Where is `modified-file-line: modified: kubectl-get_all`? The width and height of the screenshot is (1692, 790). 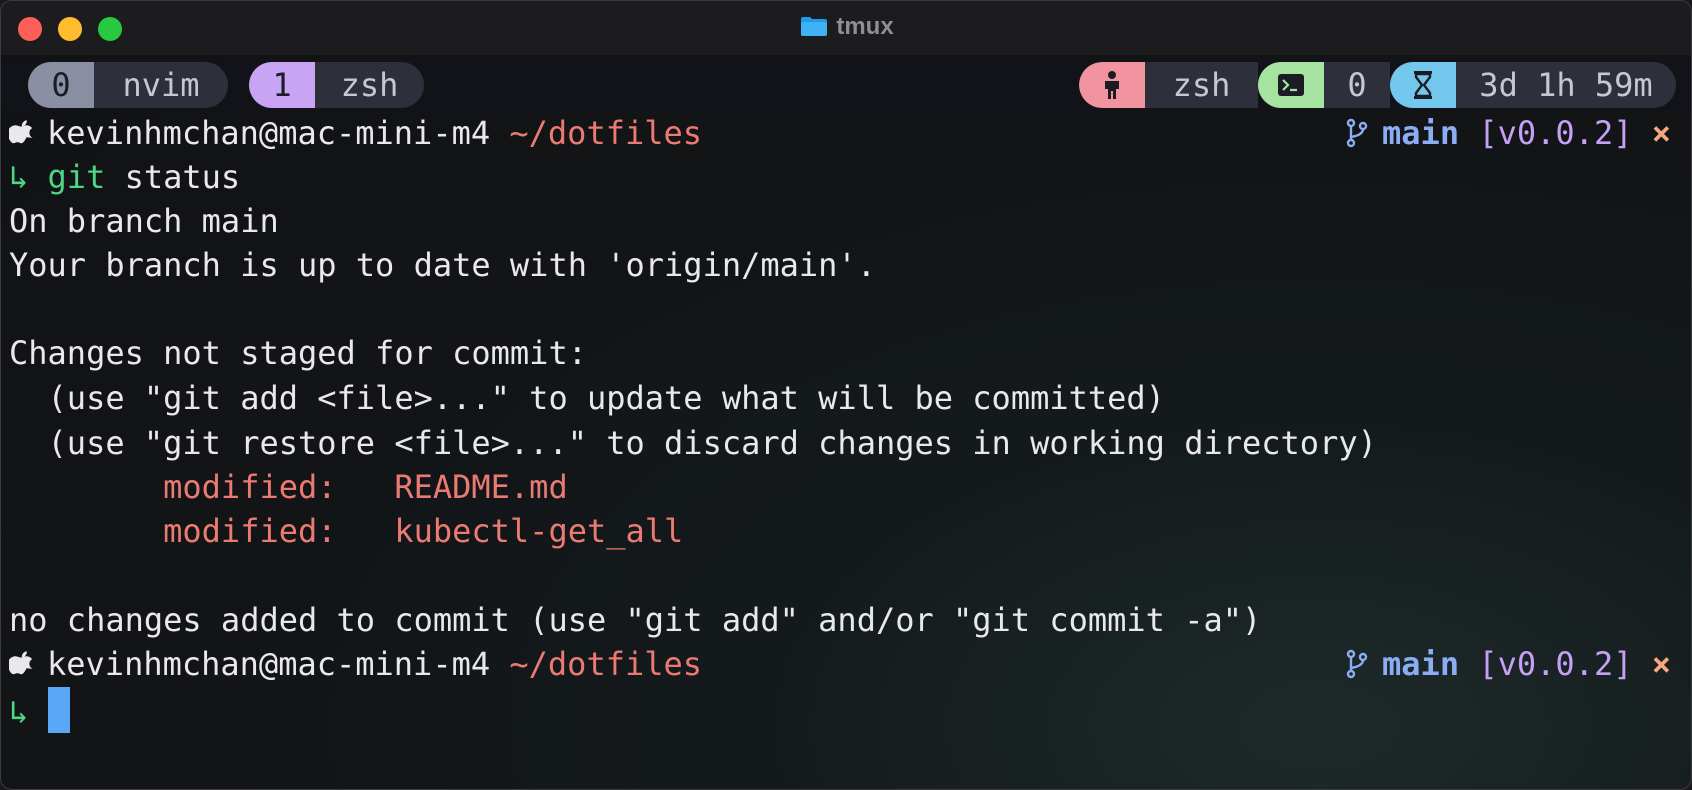
modified-file-line: modified: kubectl-get_all is located at coordinates (346, 531).